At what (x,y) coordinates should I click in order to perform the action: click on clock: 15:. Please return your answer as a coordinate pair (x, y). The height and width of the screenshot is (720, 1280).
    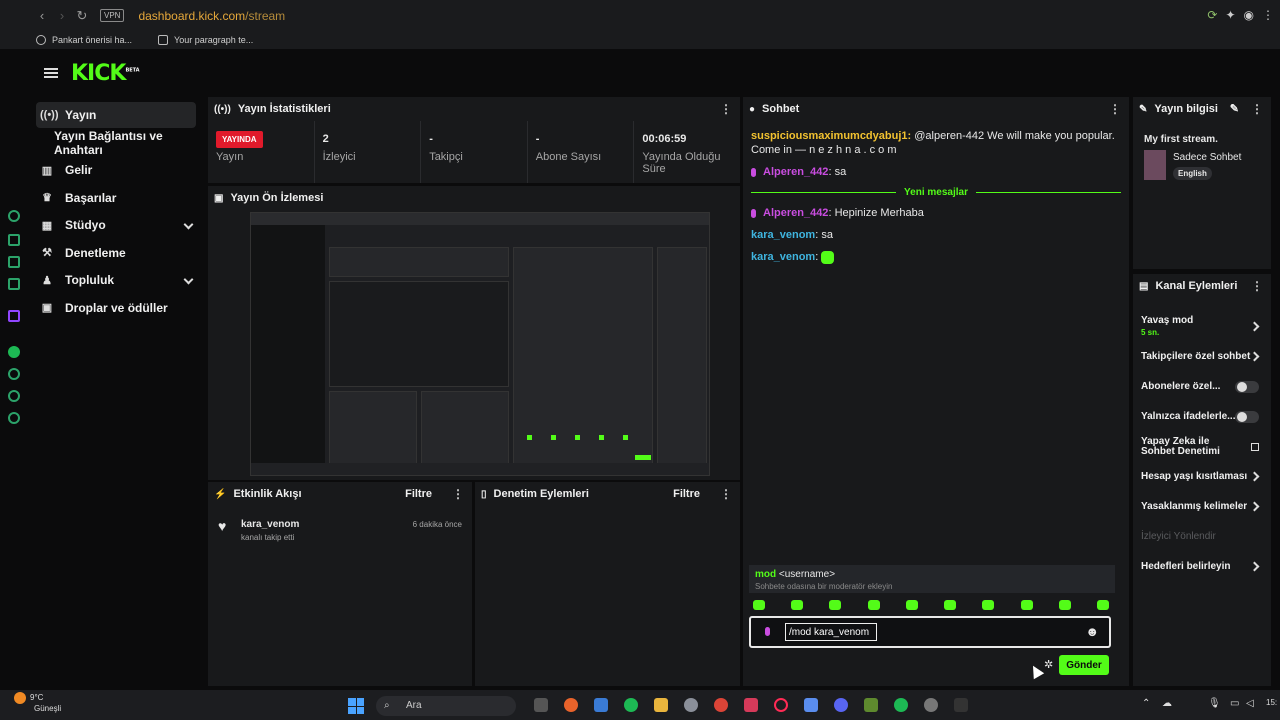
    Looking at the image, I should click on (1271, 702).